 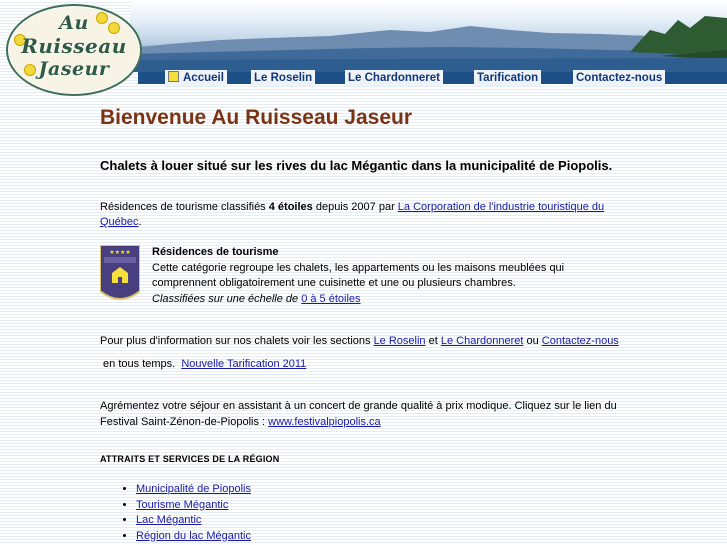 I want to click on lake-banner-image, so click(x=428, y=36).